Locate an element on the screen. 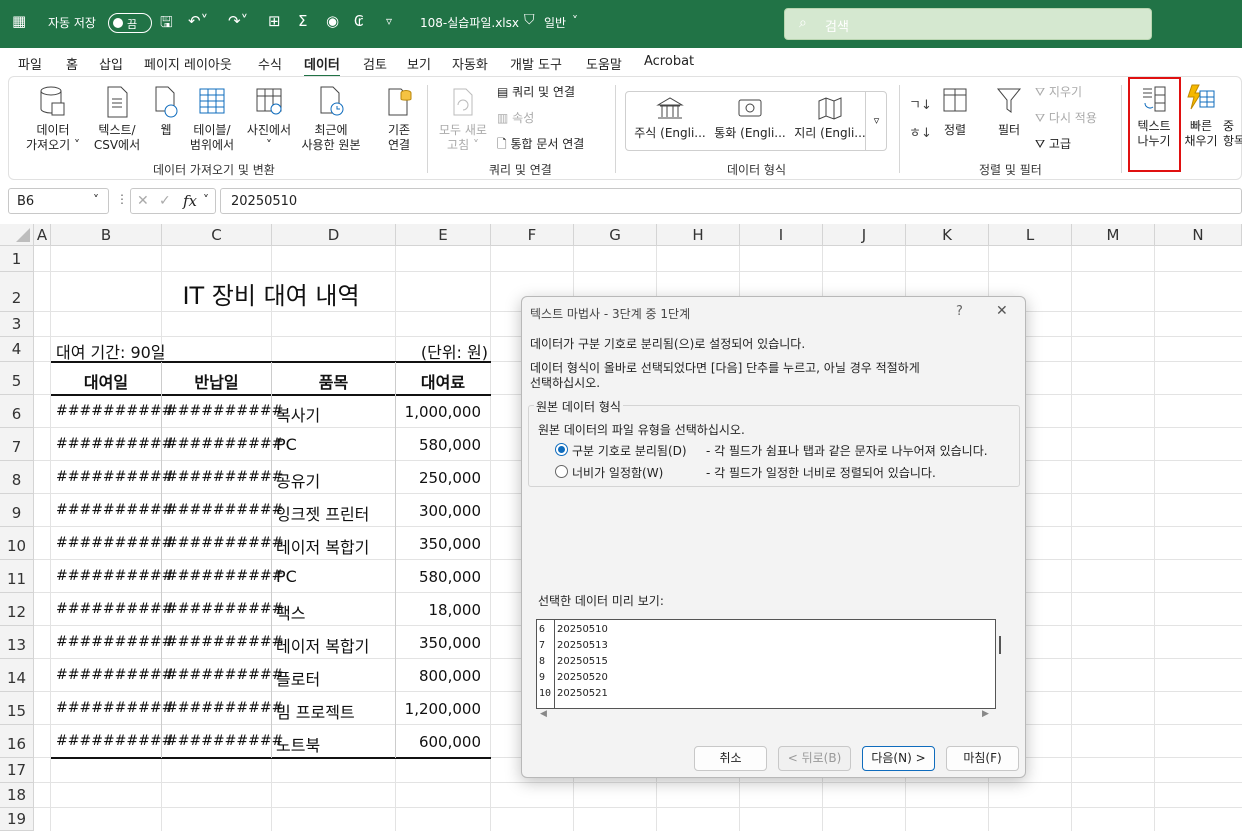 This screenshot has height=831, width=1242. row-header: 3 is located at coordinates (17, 324).